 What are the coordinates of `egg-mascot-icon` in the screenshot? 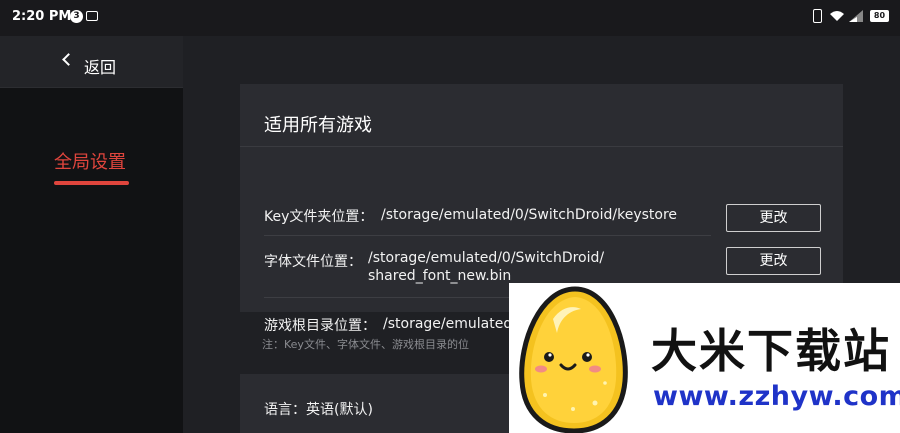 It's located at (573, 359).